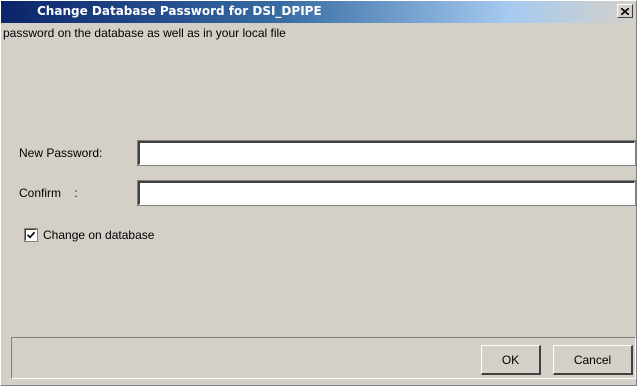  Describe the element at coordinates (323, 358) in the screenshot. I see `button-panel` at that location.